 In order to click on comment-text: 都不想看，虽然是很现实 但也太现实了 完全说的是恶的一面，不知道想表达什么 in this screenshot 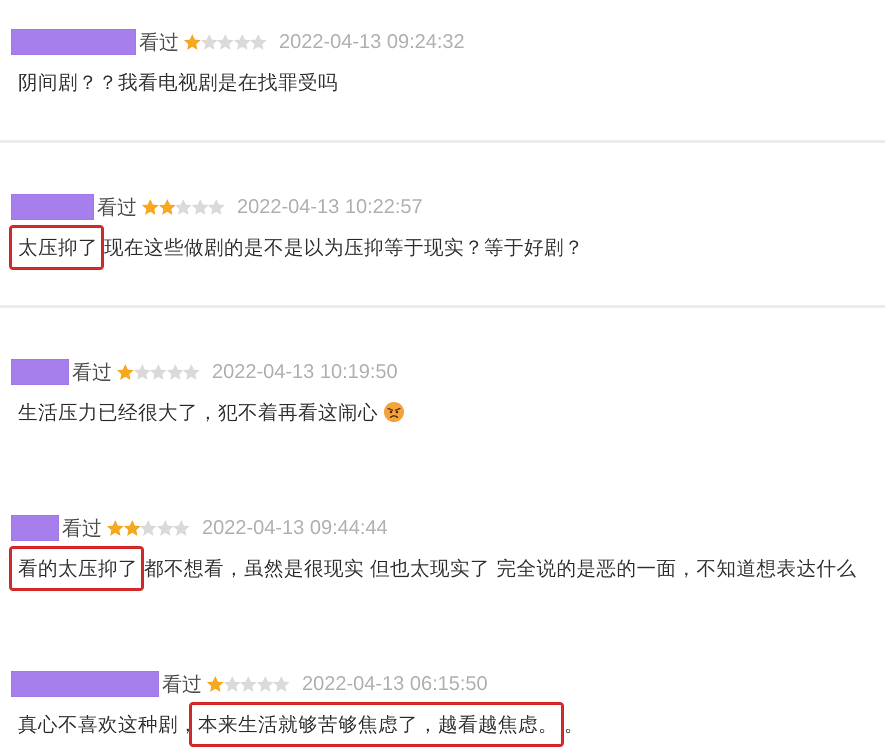, I will do `click(500, 568)`.